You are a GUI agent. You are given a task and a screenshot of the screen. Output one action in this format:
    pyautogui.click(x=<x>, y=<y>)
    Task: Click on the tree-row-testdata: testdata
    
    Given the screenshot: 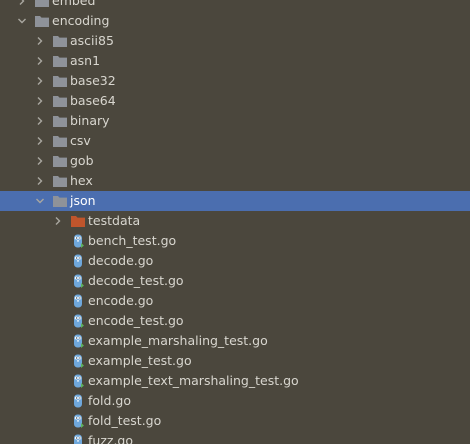 What is the action you would take?
    pyautogui.click(x=235, y=221)
    